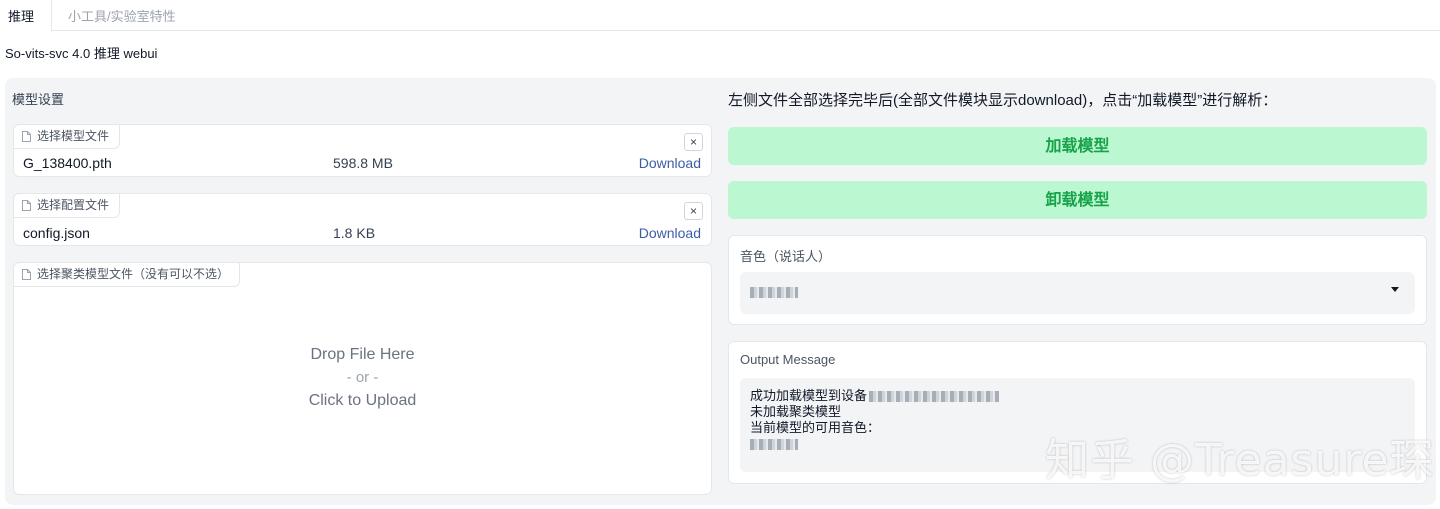 The width and height of the screenshot is (1440, 509). Describe the element at coordinates (26, 16) in the screenshot. I see `tab-inference: 推理` at that location.